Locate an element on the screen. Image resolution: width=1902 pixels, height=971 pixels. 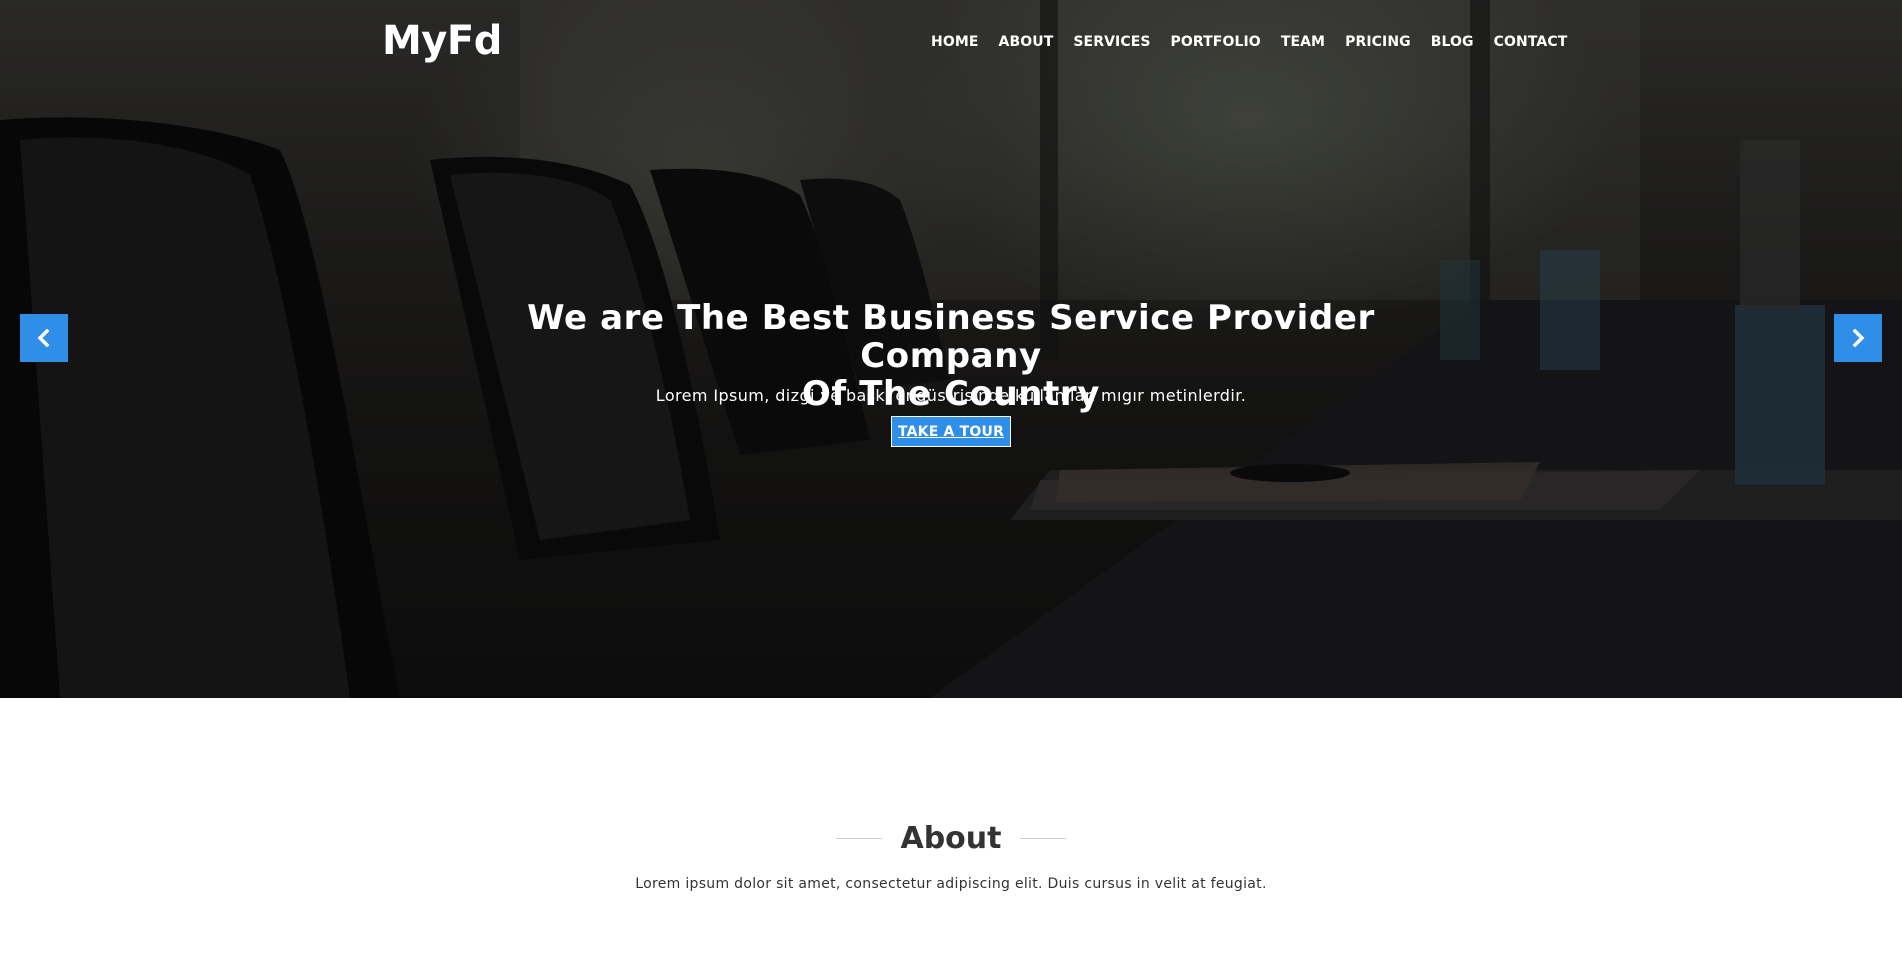
take-a-tour-button: TAKE A TOUR is located at coordinates (951, 431).